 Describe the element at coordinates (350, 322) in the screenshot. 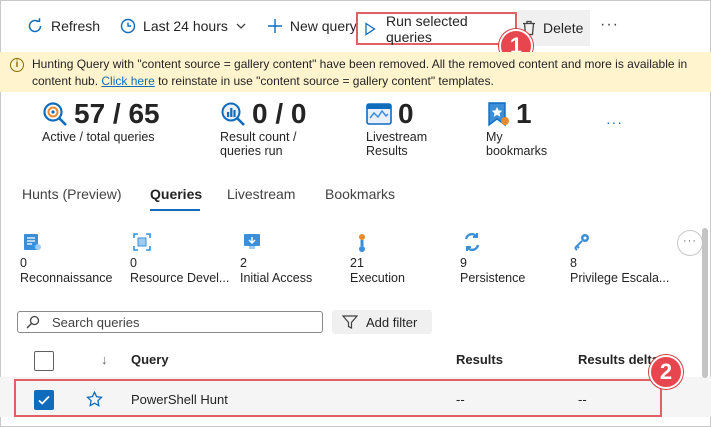

I see `filter-icon` at that location.